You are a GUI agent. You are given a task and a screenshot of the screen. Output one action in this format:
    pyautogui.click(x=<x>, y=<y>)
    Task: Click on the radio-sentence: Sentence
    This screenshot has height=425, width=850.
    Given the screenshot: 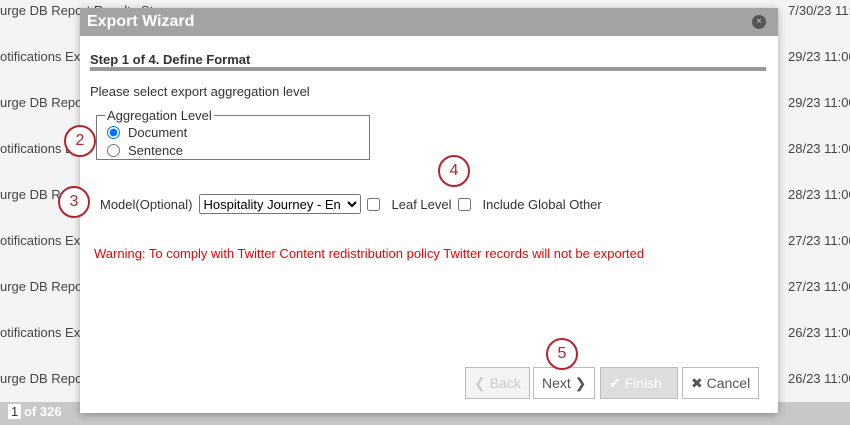 What is the action you would take?
    pyautogui.click(x=233, y=150)
    